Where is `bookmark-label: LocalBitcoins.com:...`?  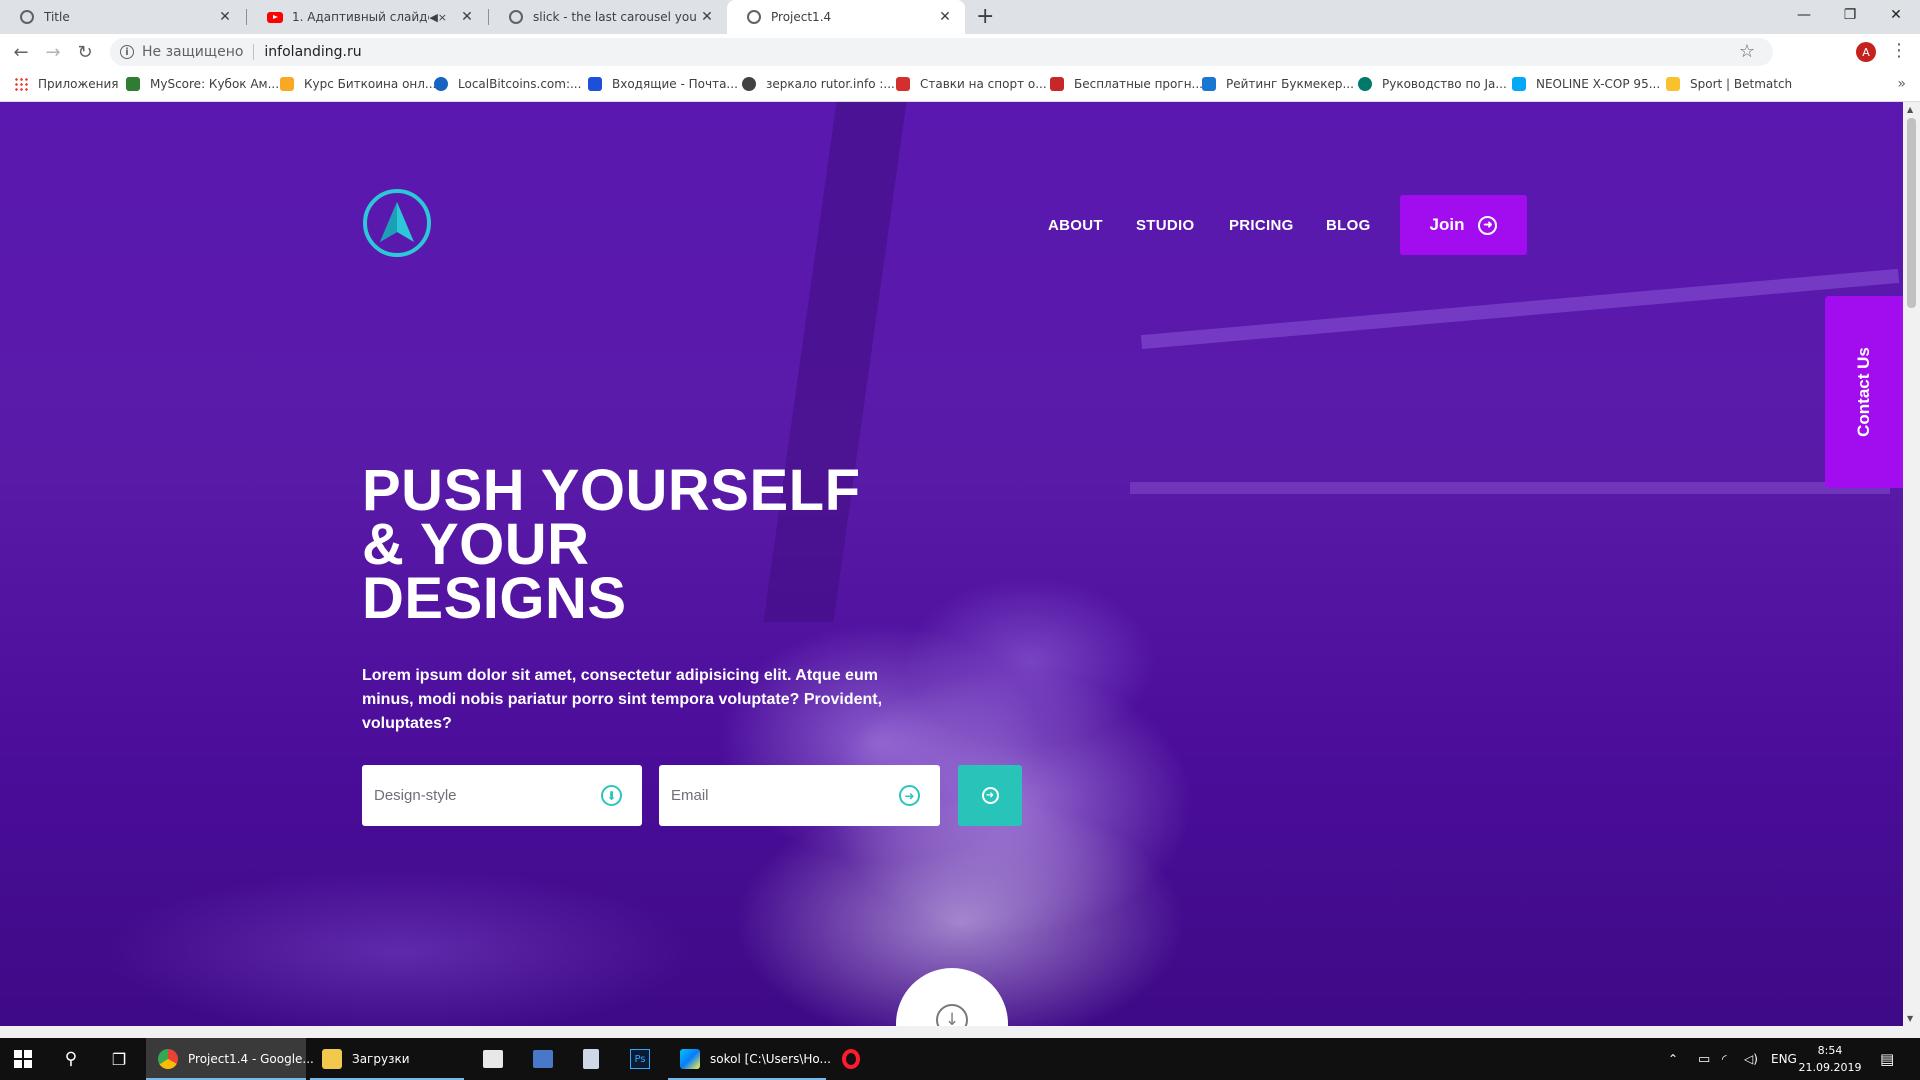 bookmark-label: LocalBitcoins.com:... is located at coordinates (520, 84).